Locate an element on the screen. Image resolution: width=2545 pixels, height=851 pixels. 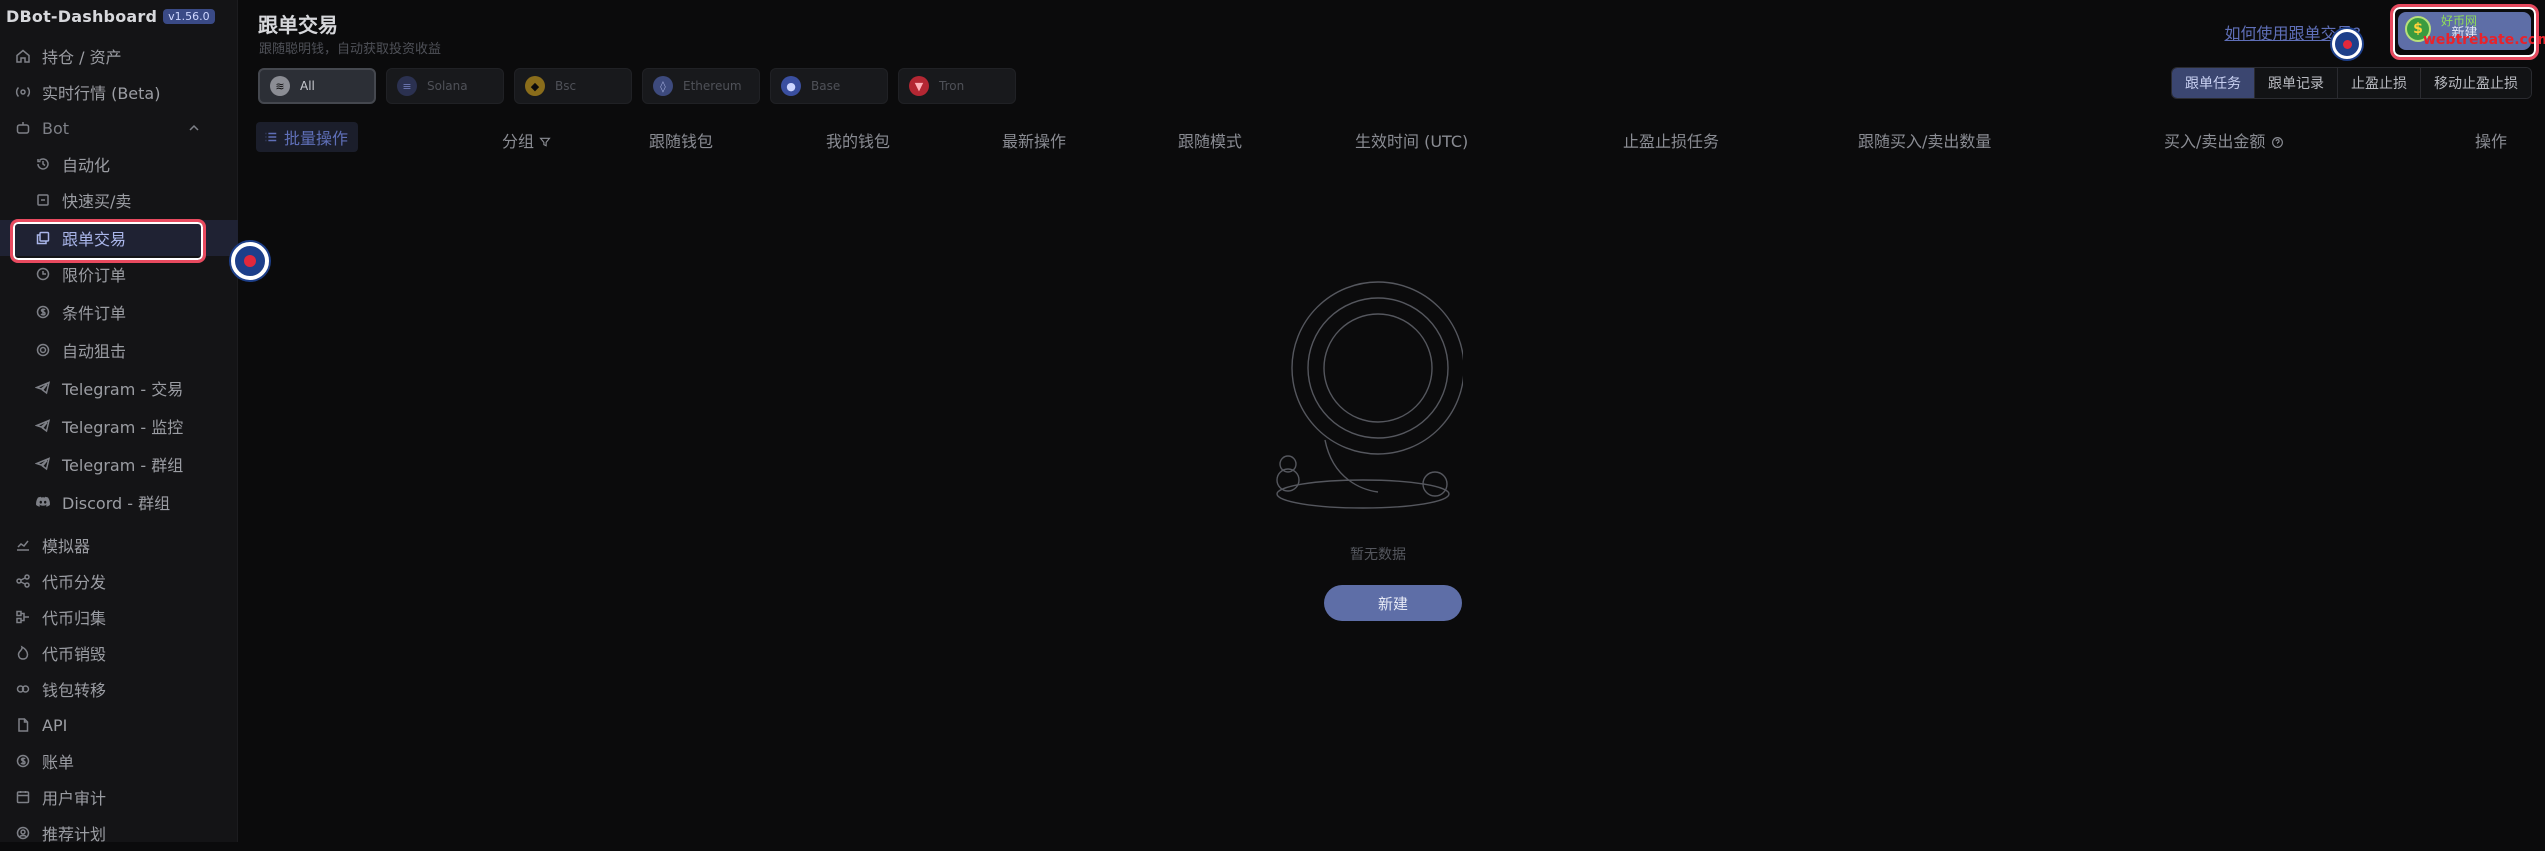
column-header-tp-sl-task: 止盈止损任务 is located at coordinates (1671, 141).